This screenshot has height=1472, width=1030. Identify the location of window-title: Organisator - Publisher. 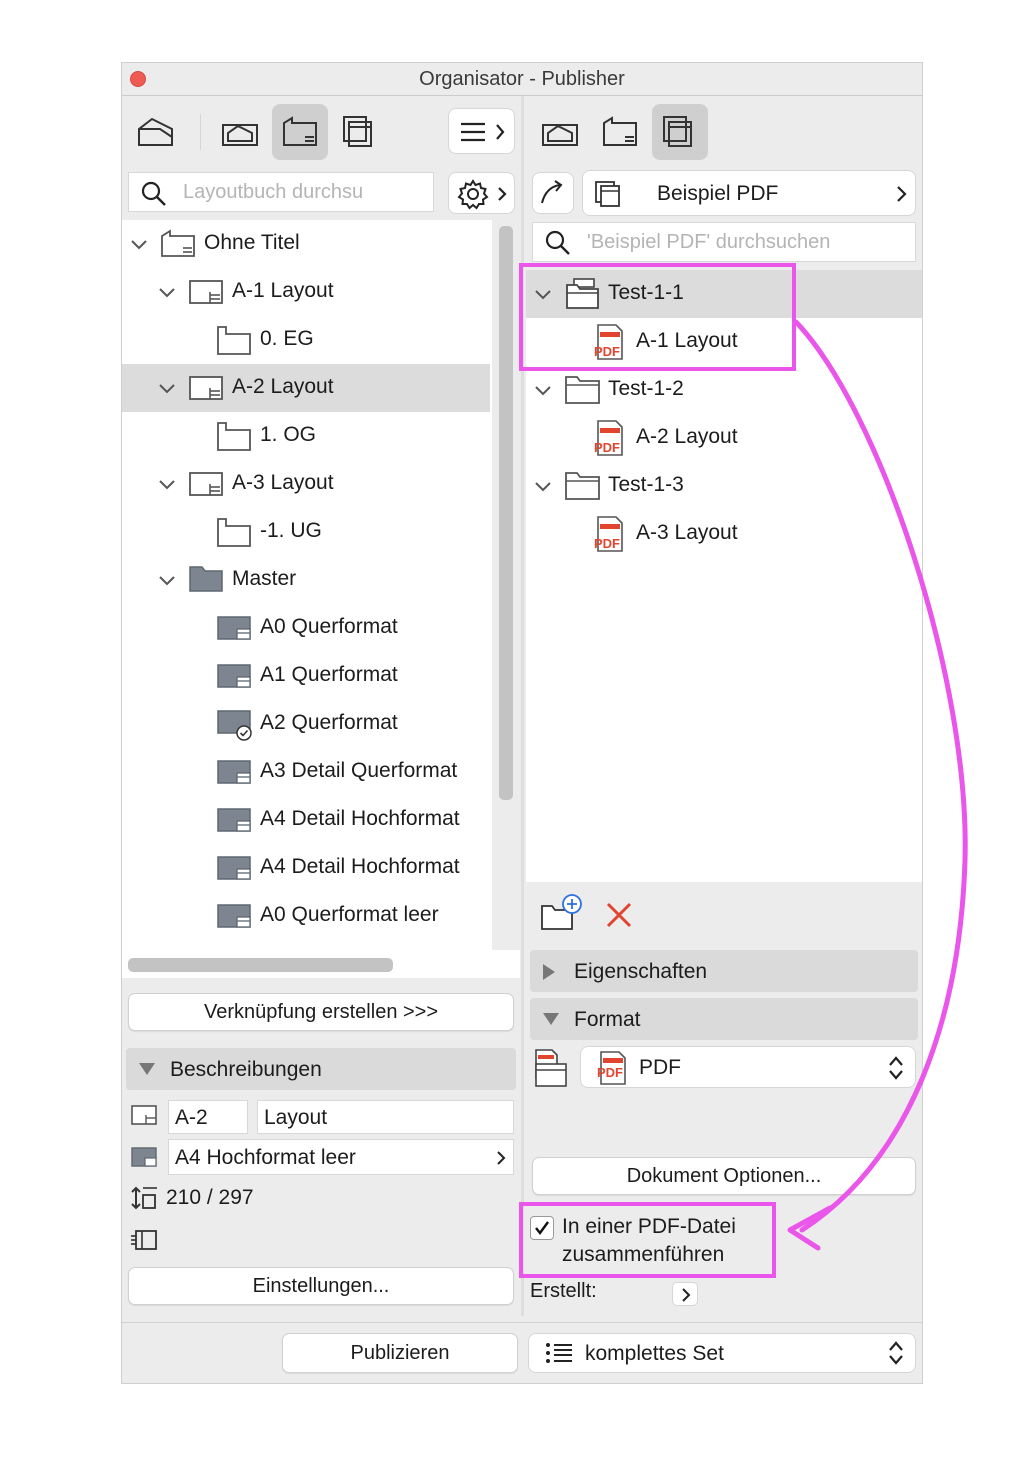
(522, 79).